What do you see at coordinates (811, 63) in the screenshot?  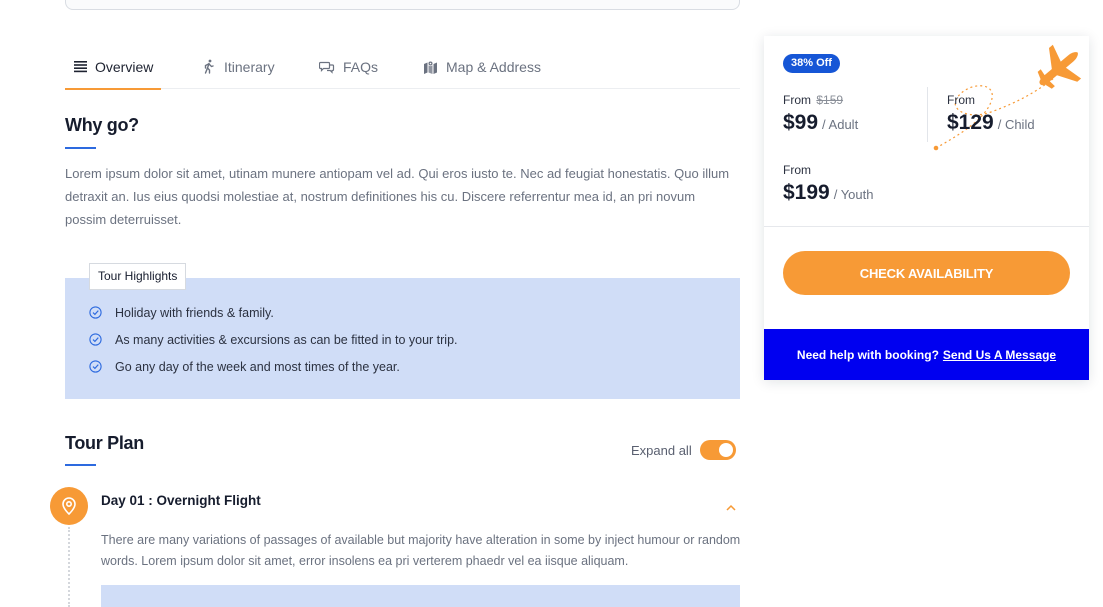 I see `discount-badge: 38% Off` at bounding box center [811, 63].